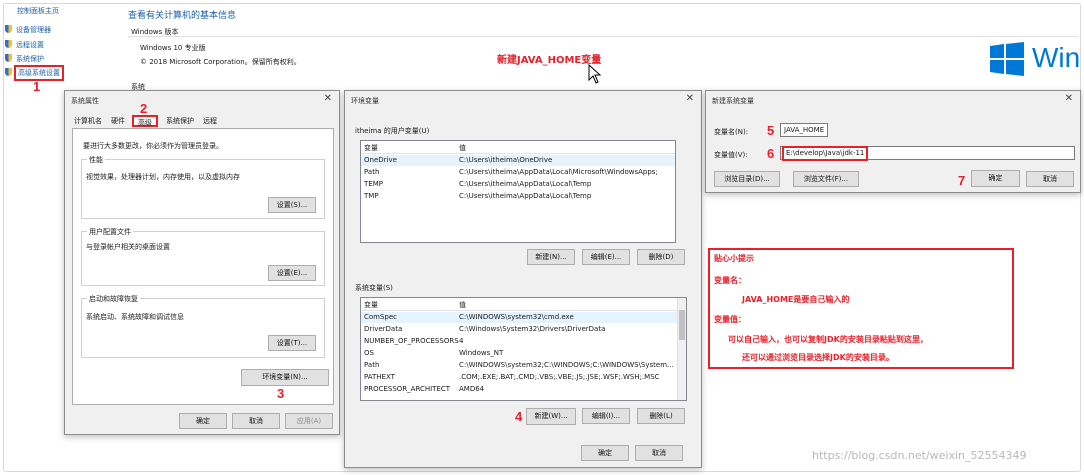 The height and width of the screenshot is (475, 1084). Describe the element at coordinates (828, 339) in the screenshot. I see `tips-value-line1: 可以自己输入，也可以复制JDK的安装目录粘贴到这里，` at that location.